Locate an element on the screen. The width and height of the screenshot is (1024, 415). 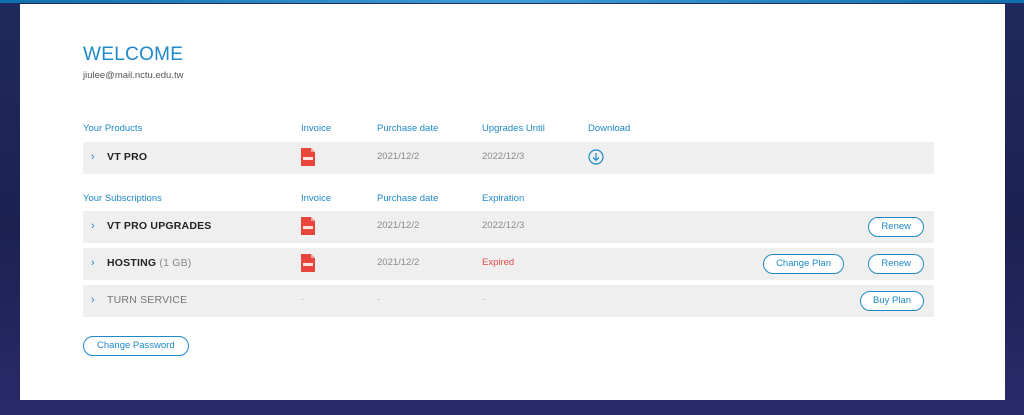
user-email: jiulee@mail.nctu.edu.tw is located at coordinates (133, 75).